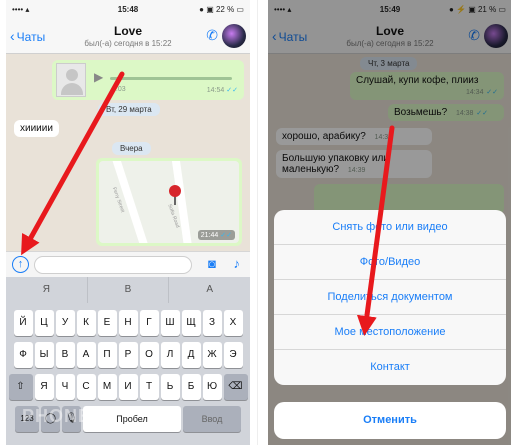  I want to click on key: О, so click(149, 355).